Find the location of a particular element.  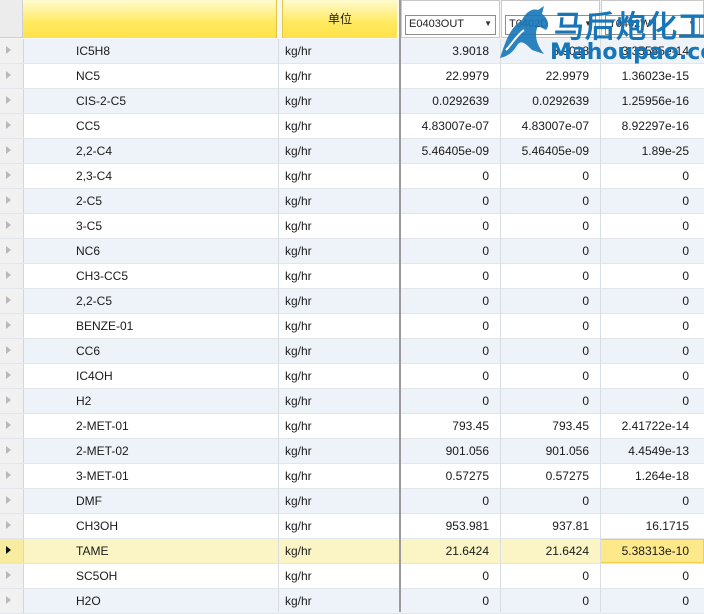

component-column-header is located at coordinates (150, 19).